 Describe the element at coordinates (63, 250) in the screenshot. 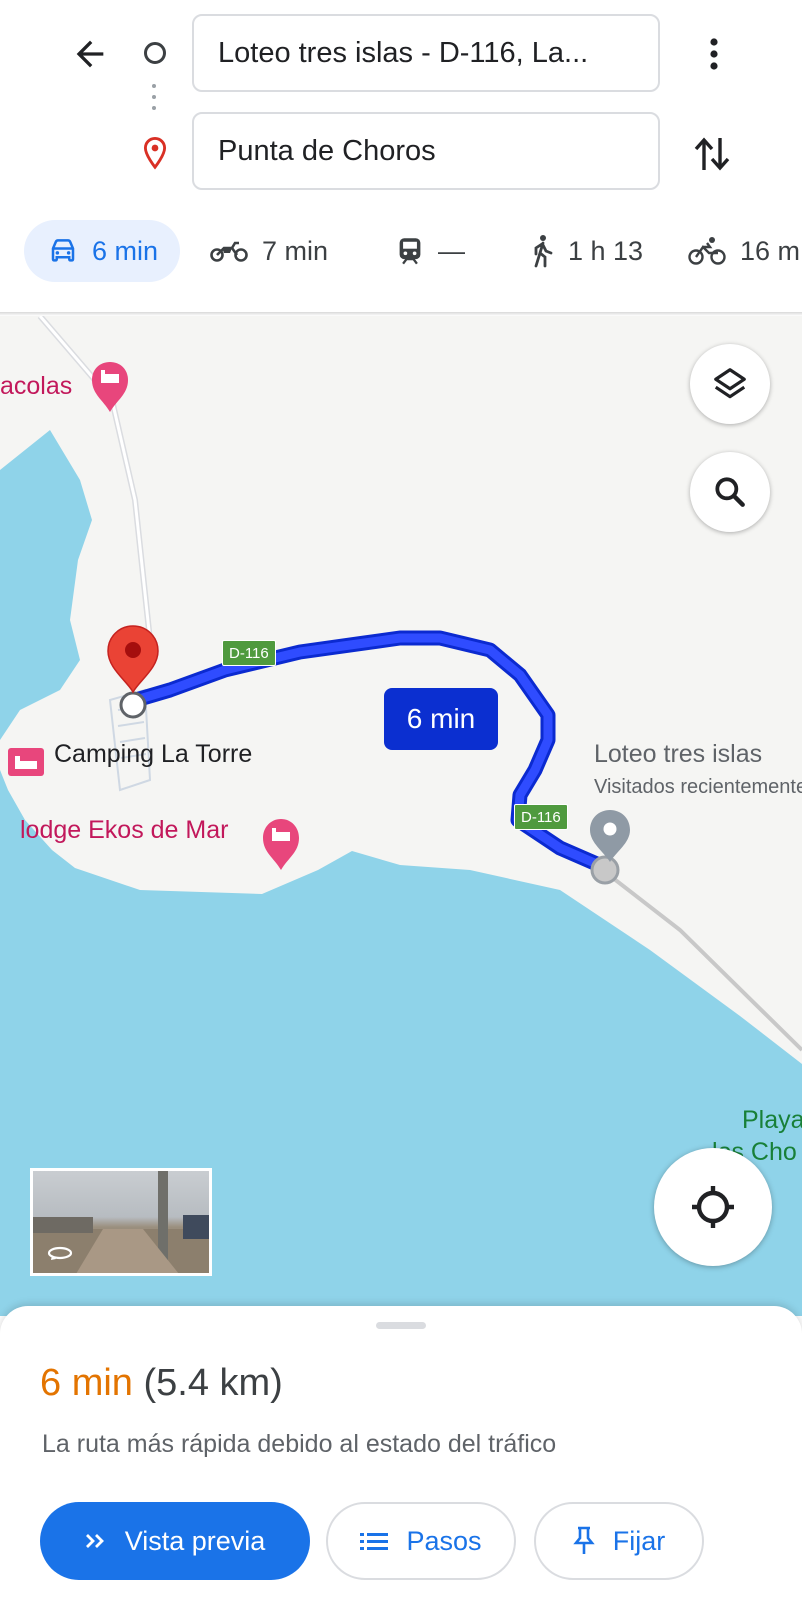

I see `car-icon` at that location.